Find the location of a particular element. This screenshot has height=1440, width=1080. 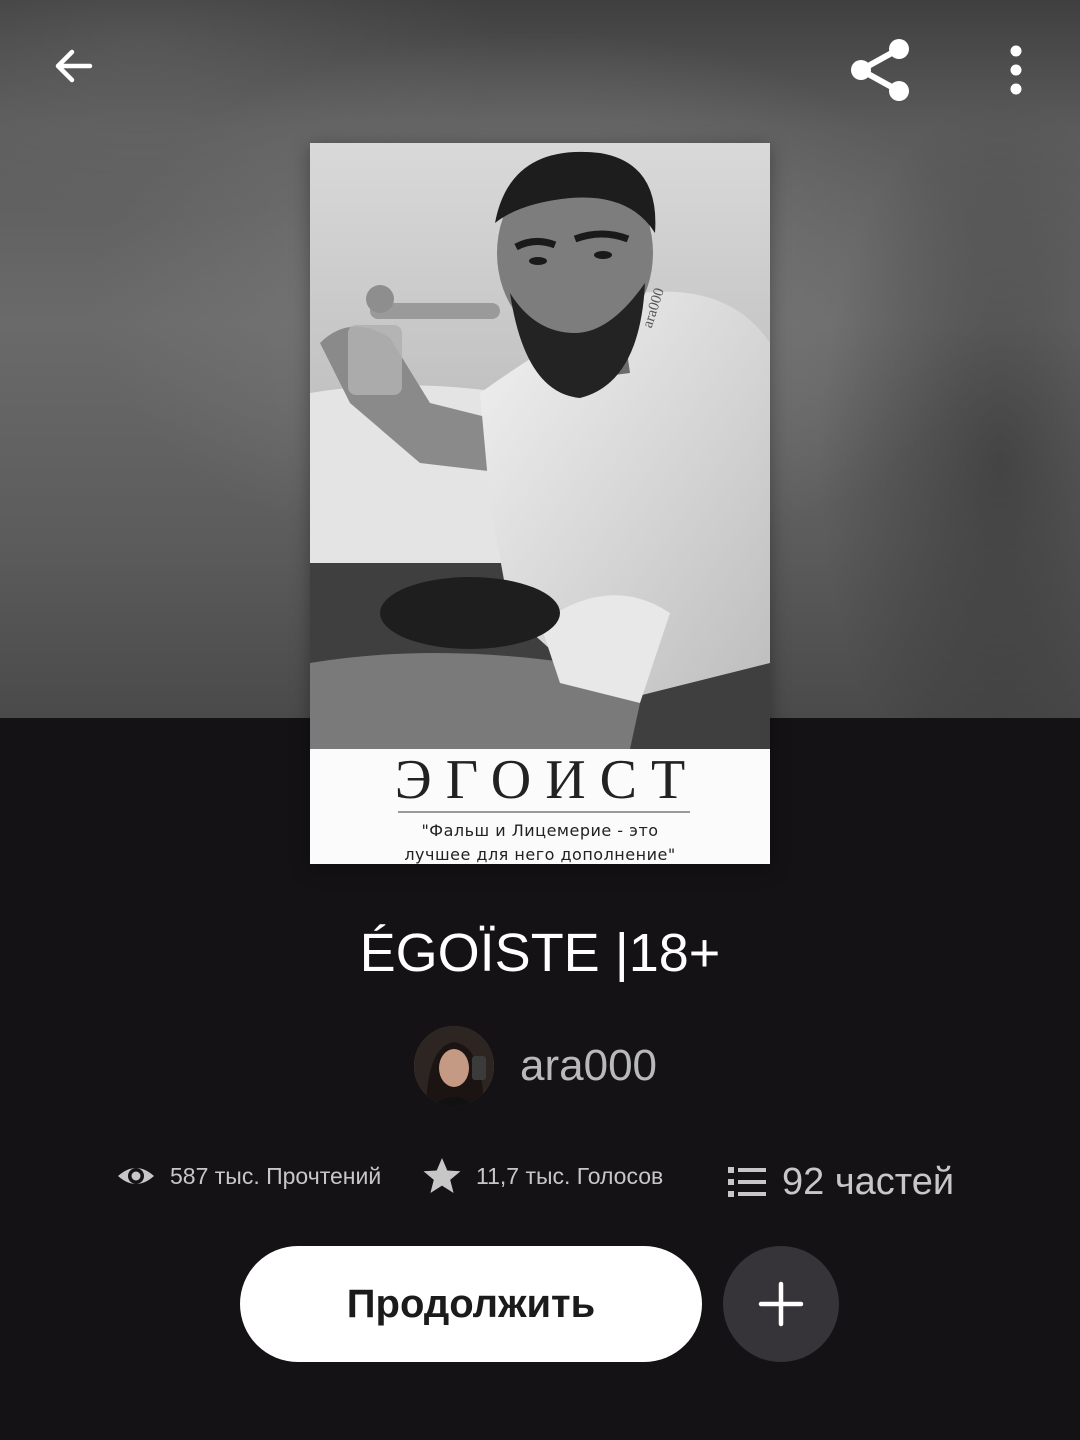

votes-stat: 11,7 тыс. Голосов is located at coordinates (542, 1176).